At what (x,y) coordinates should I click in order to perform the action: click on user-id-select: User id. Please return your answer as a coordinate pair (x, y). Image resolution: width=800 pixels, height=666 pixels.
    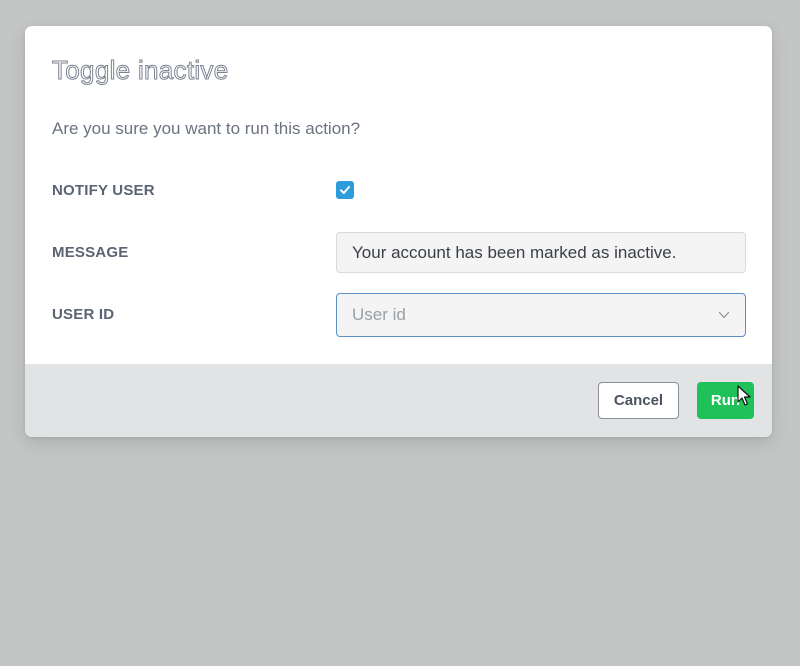
    Looking at the image, I should click on (541, 315).